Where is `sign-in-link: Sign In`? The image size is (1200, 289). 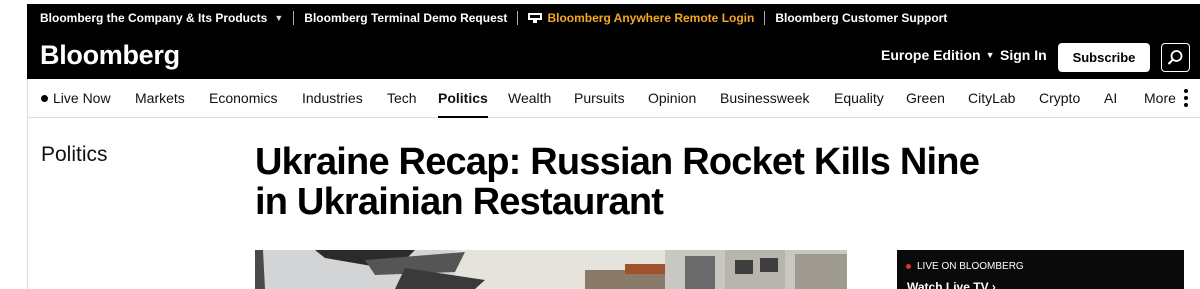
sign-in-link: Sign In is located at coordinates (1023, 55).